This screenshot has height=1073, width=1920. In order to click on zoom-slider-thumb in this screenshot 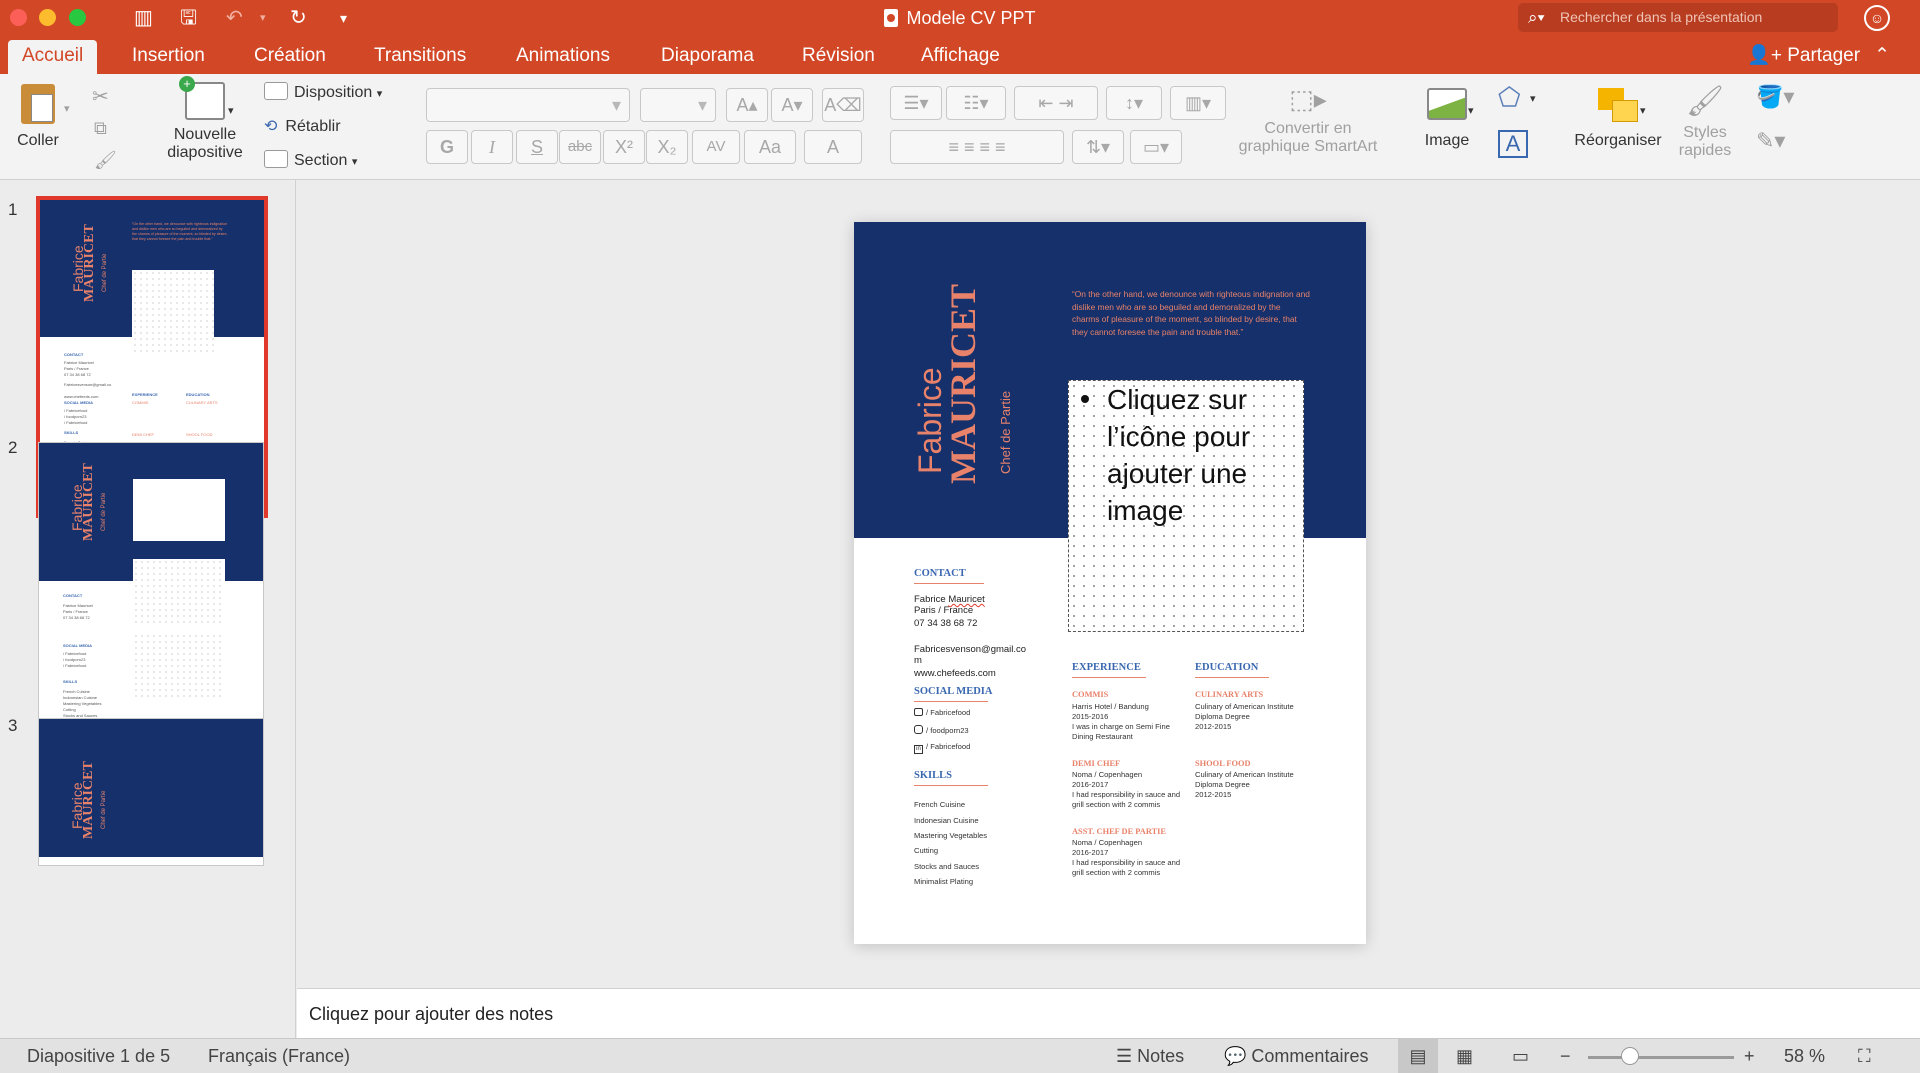, I will do `click(1630, 1056)`.